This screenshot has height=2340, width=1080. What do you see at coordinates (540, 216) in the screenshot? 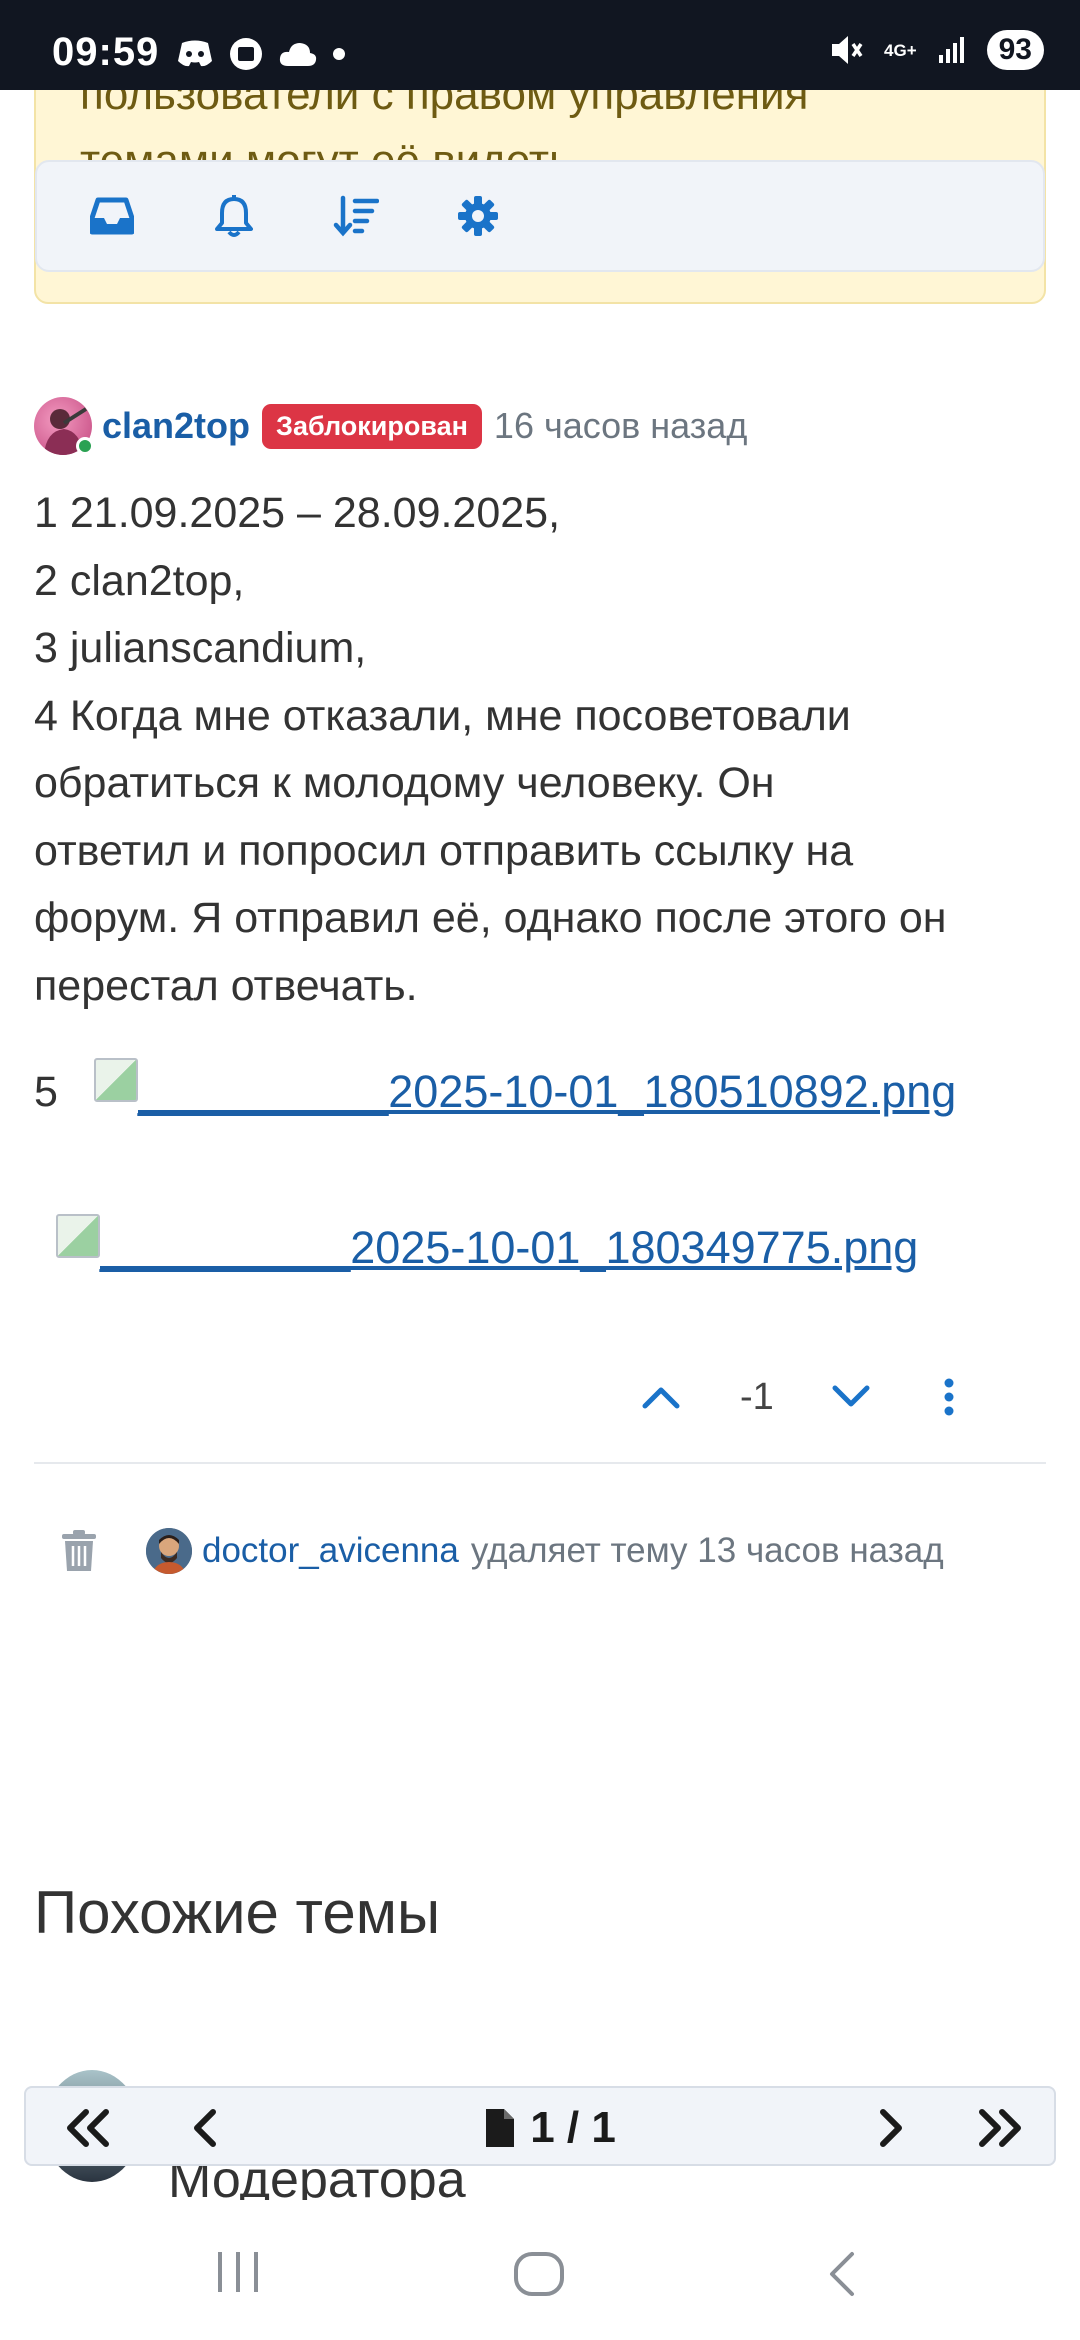
I see `topic-toolbar` at bounding box center [540, 216].